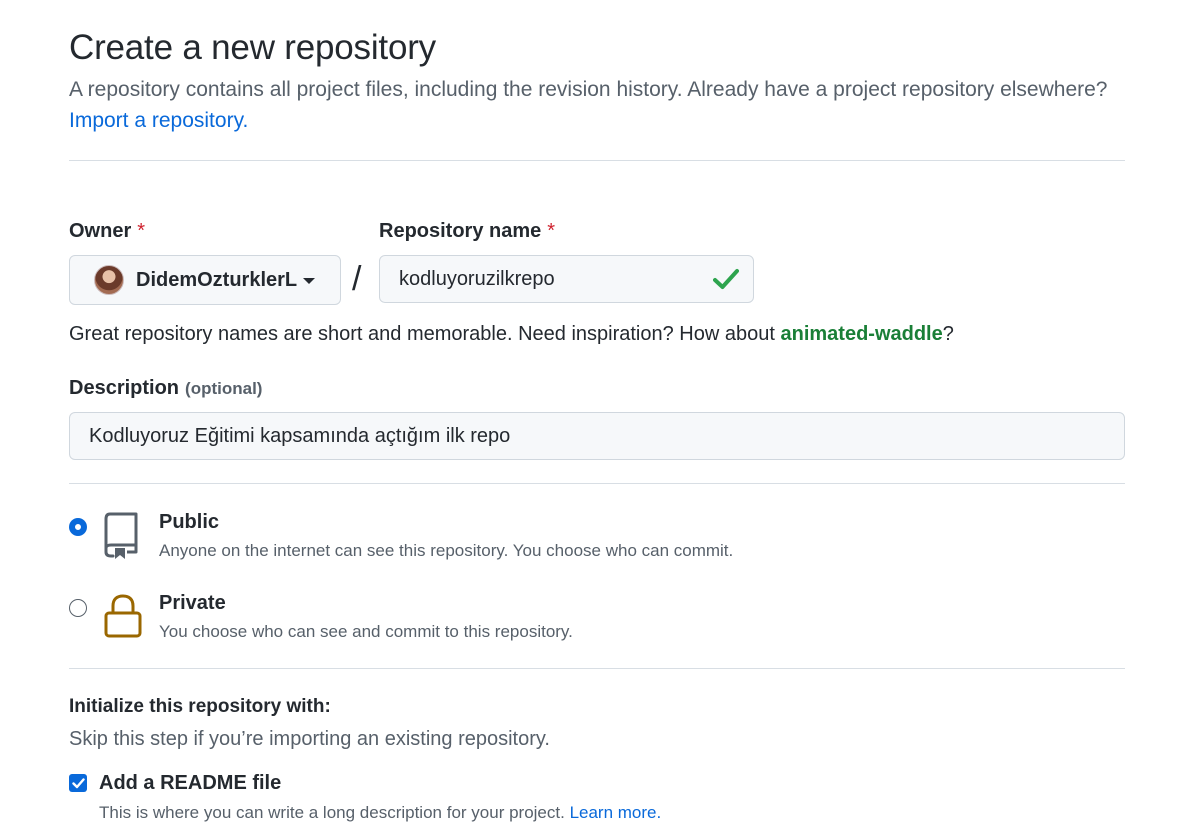 Image resolution: width=1179 pixels, height=830 pixels. What do you see at coordinates (252, 47) in the screenshot?
I see `page-title: Create a new repository` at bounding box center [252, 47].